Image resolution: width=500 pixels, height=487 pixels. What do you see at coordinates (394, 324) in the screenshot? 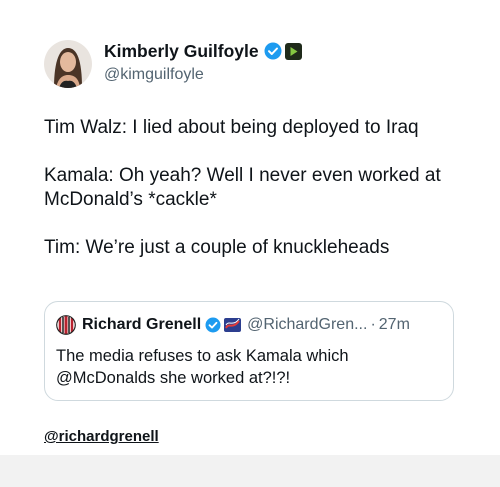
I see `quoted-timestamp: 27m` at bounding box center [394, 324].